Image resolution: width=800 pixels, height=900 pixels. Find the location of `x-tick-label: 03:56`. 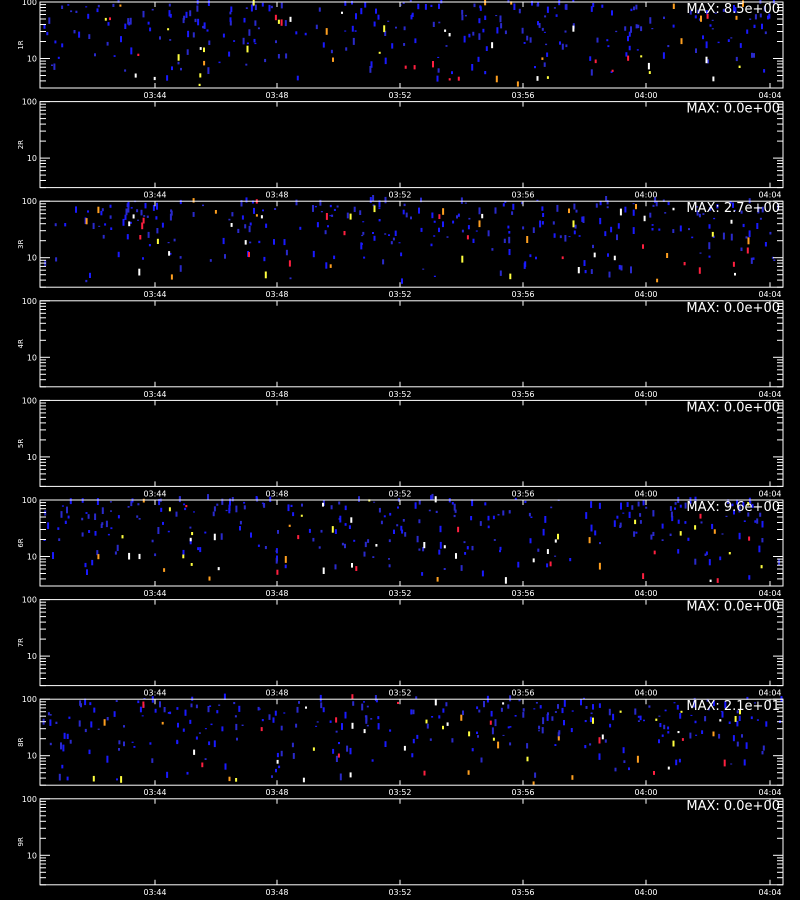

x-tick-label: 03:56 is located at coordinates (522, 792).